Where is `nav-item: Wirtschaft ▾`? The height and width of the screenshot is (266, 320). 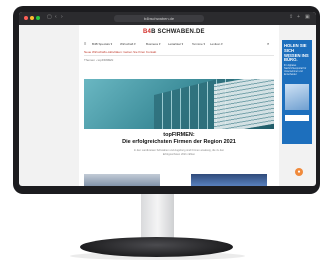
nav-item: Wirtschaft ▾ is located at coordinates (128, 44).